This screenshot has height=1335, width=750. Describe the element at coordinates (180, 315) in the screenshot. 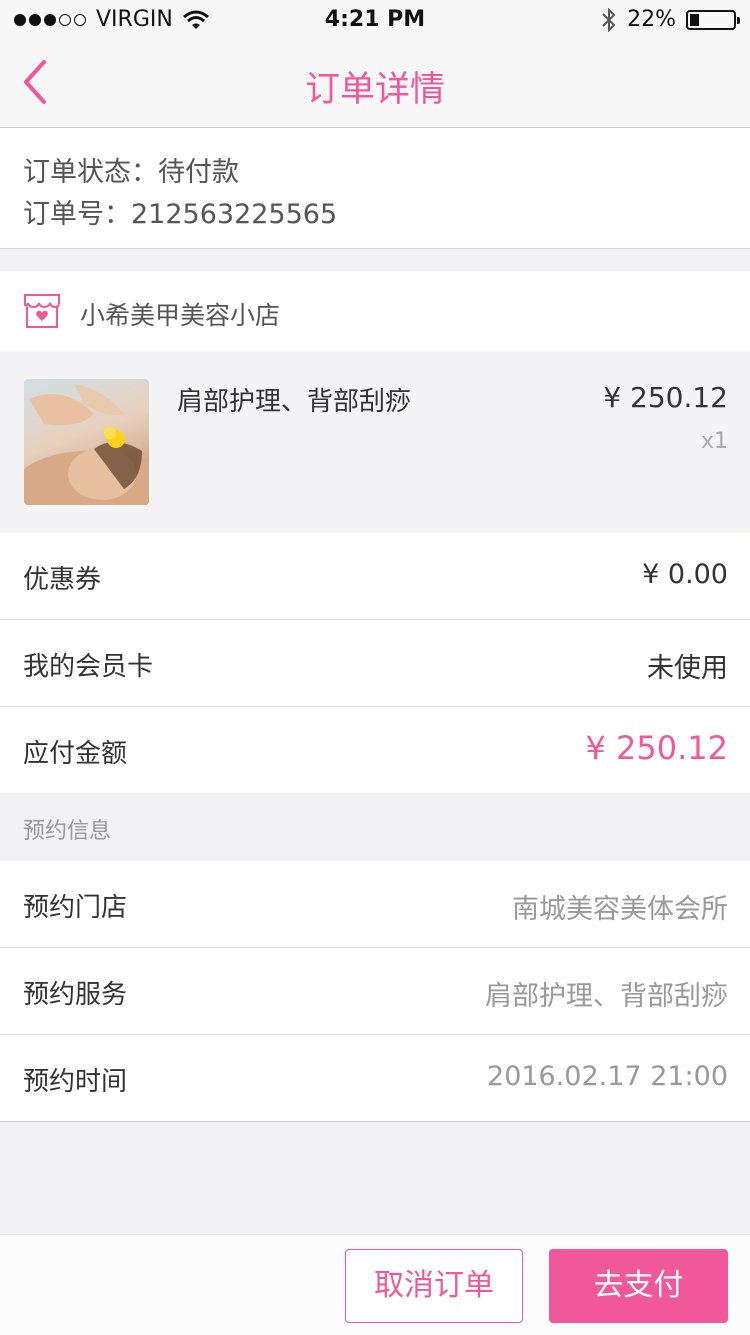

I see `shop-name: 小希美甲美容小店` at that location.